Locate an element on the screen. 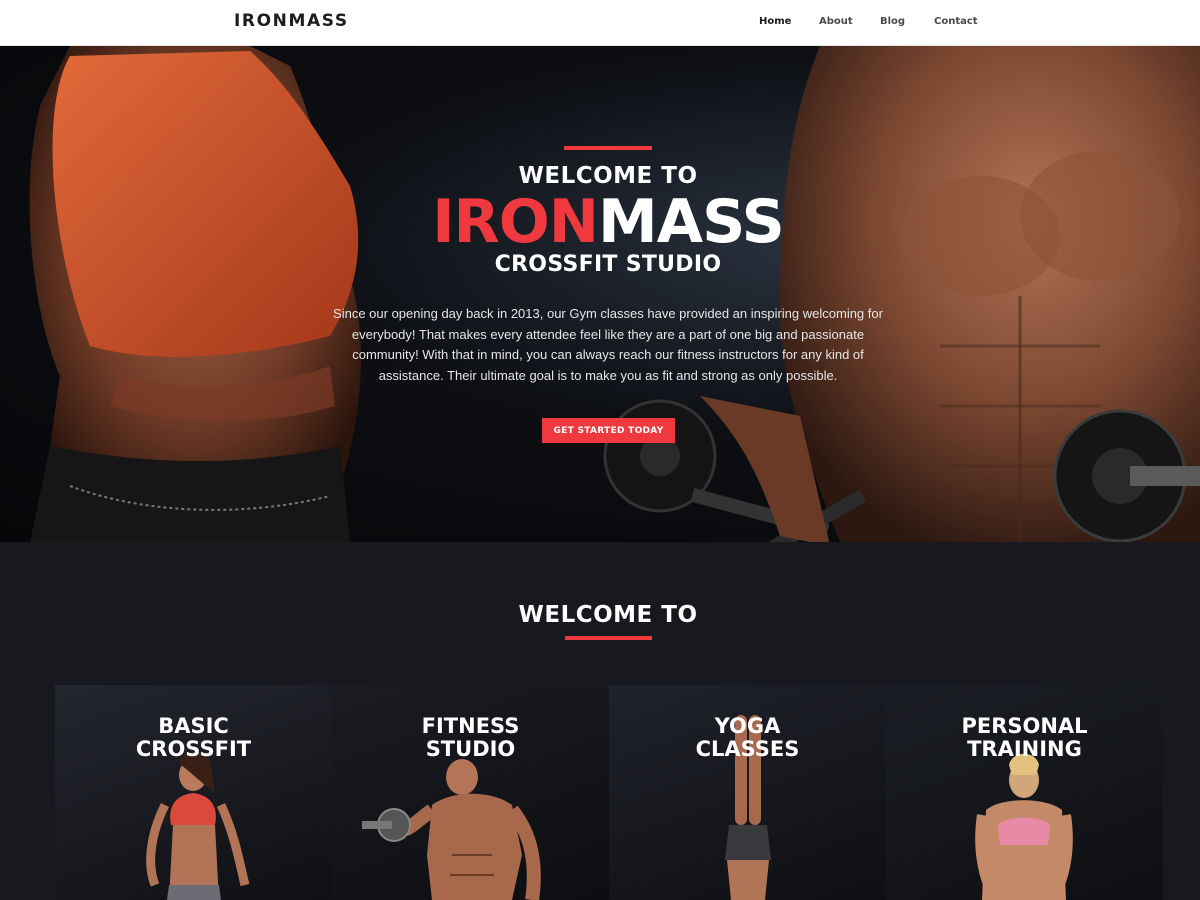  card-title-fitness-studio: FITNESS STUDIO is located at coordinates (470, 737).